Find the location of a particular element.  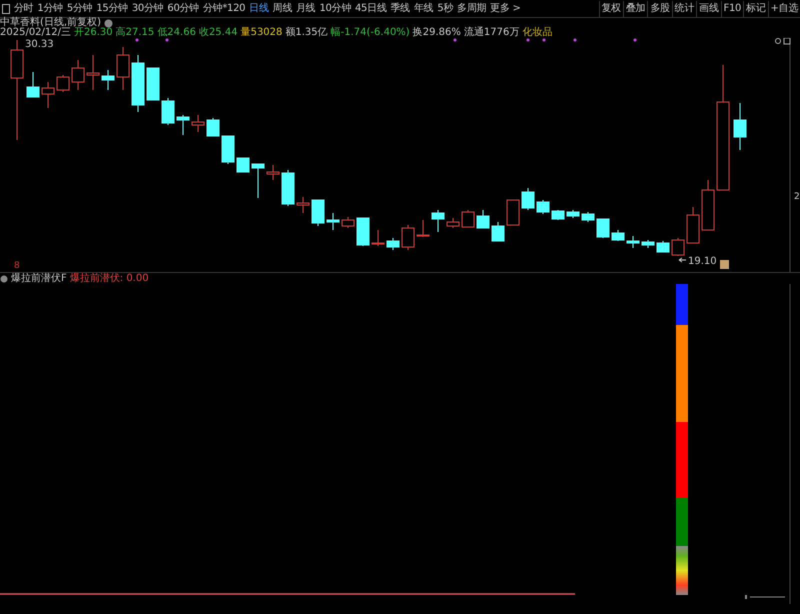

quote-field: 流通1776万 is located at coordinates (492, 33).